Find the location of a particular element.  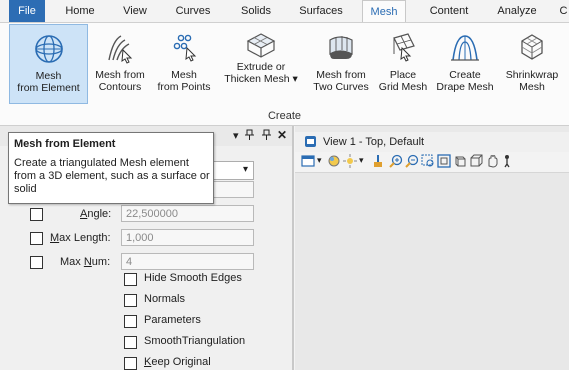

fit-view-icon is located at coordinates (444, 162).